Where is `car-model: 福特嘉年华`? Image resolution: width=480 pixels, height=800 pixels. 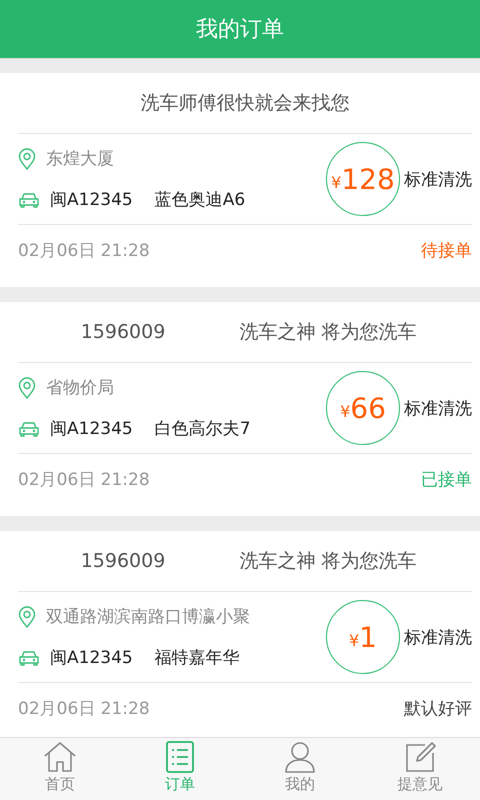
car-model: 福特嘉年华 is located at coordinates (197, 658).